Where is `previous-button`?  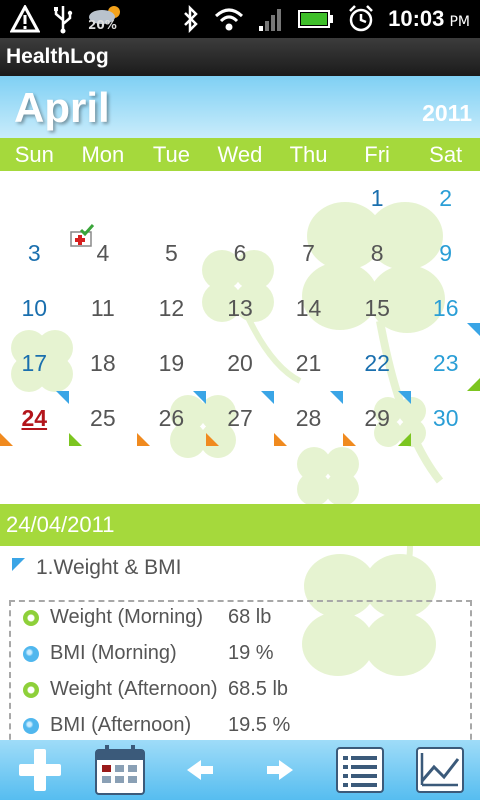
previous-button is located at coordinates (200, 770).